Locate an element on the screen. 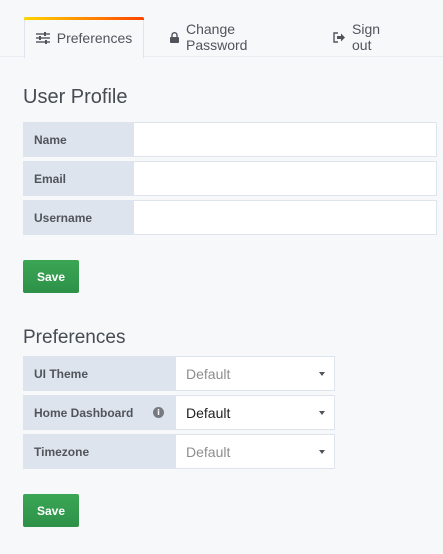 Image resolution: width=443 pixels, height=554 pixels. tab-bar: Preferences Change Password Sign out is located at coordinates (221, 29).